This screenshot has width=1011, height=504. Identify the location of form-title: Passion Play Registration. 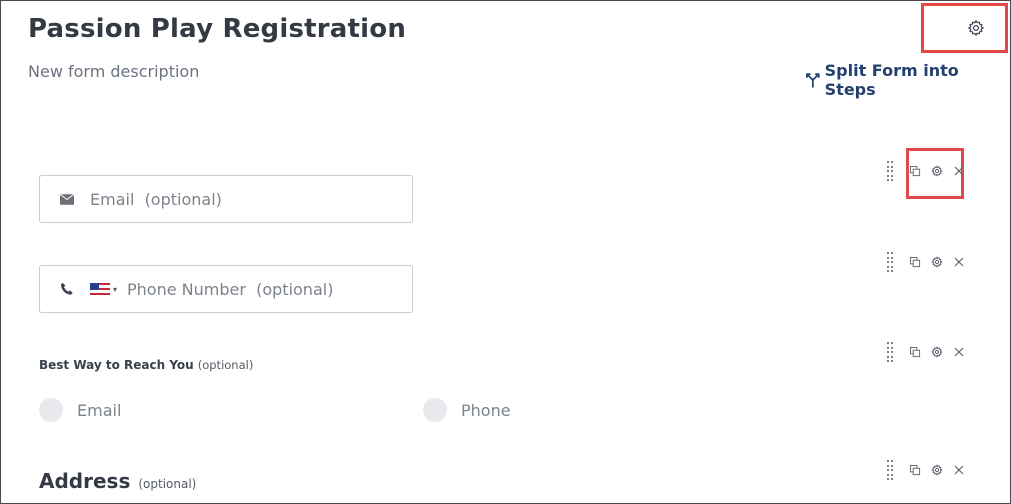
(217, 29).